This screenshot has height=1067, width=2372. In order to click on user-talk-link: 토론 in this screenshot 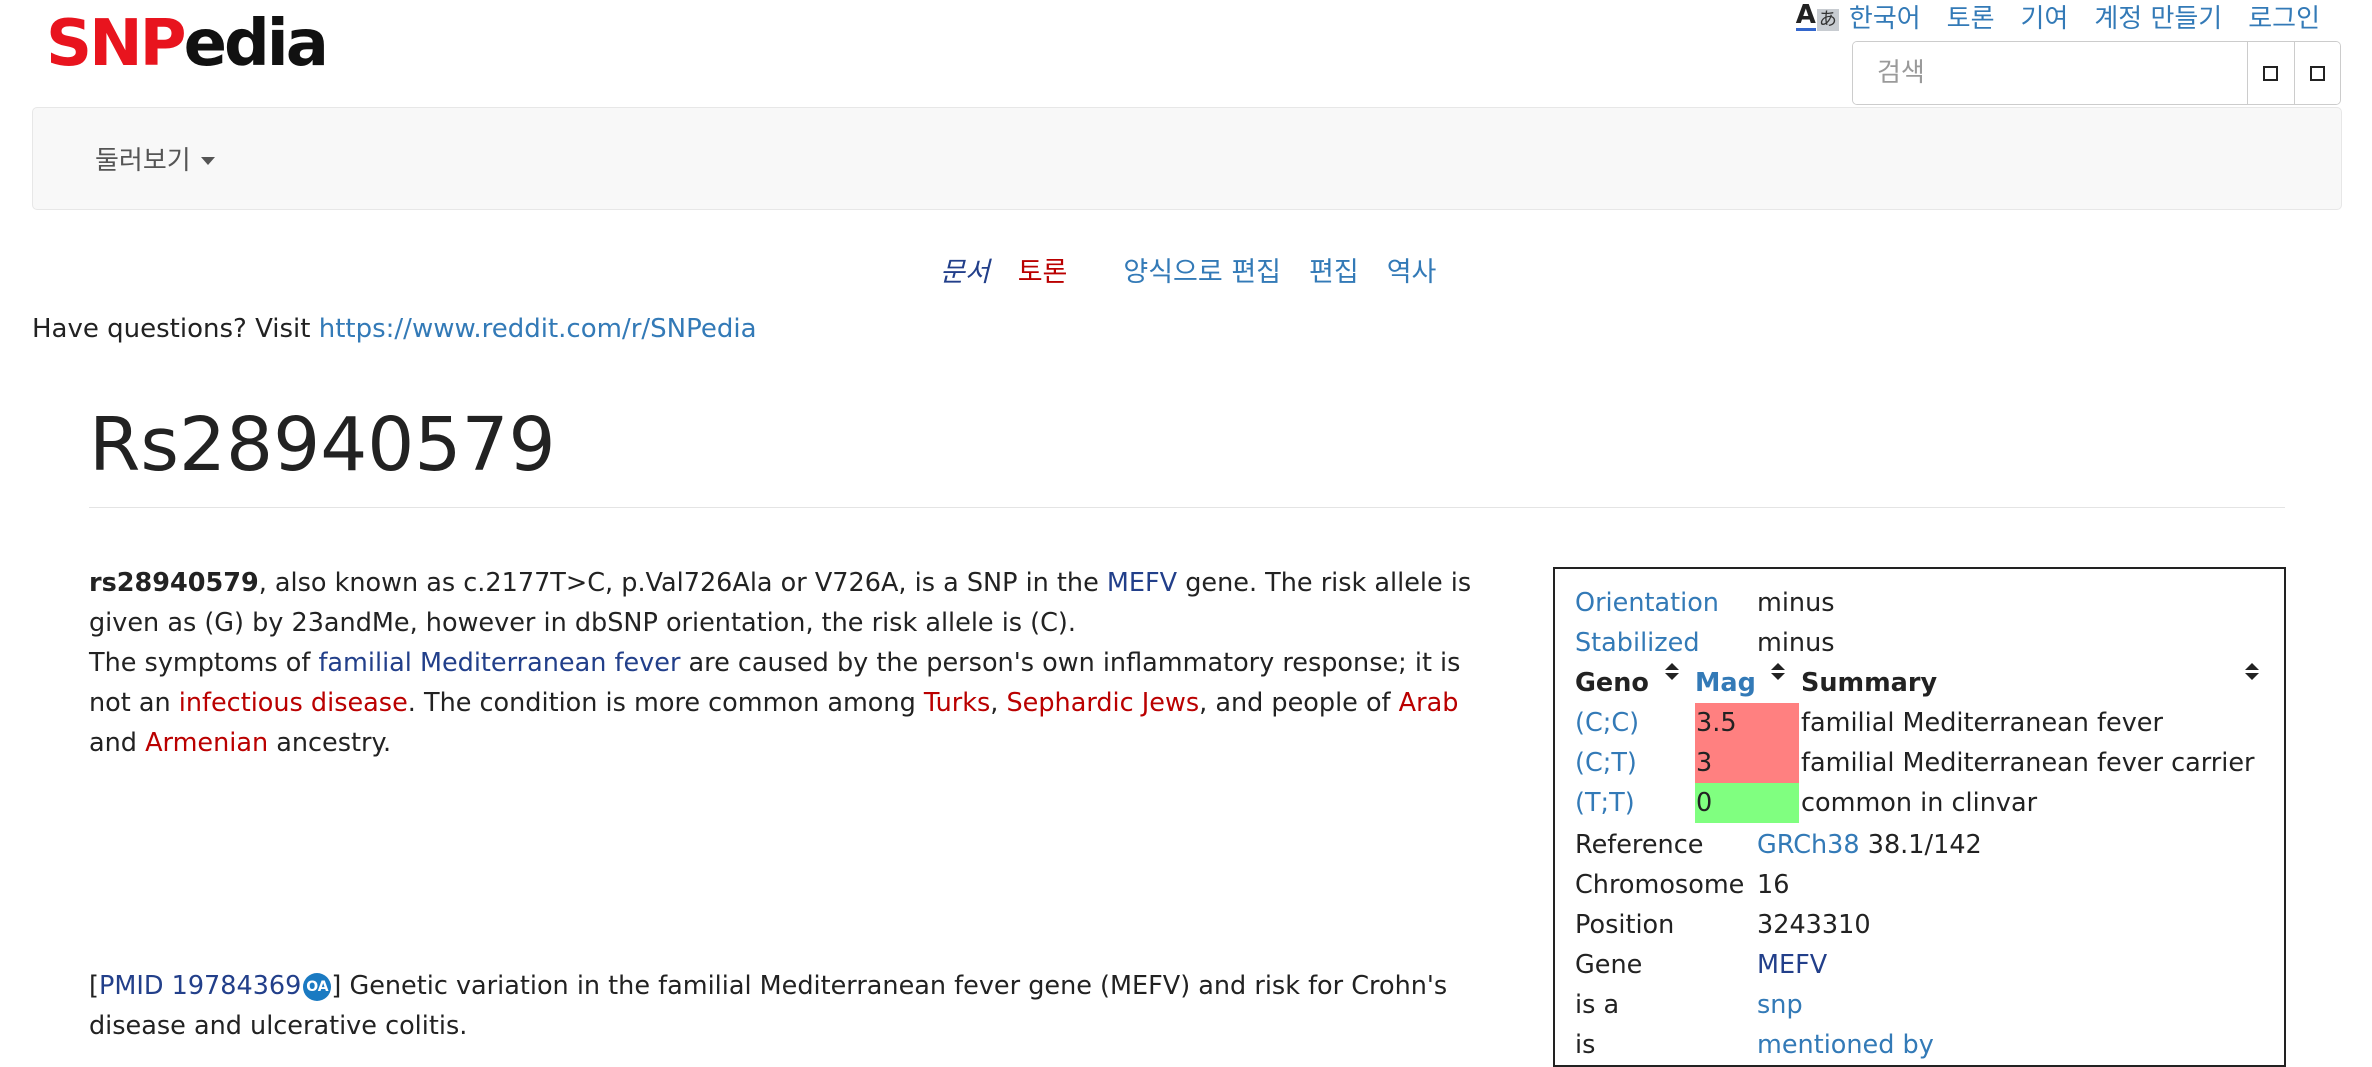, I will do `click(1971, 17)`.